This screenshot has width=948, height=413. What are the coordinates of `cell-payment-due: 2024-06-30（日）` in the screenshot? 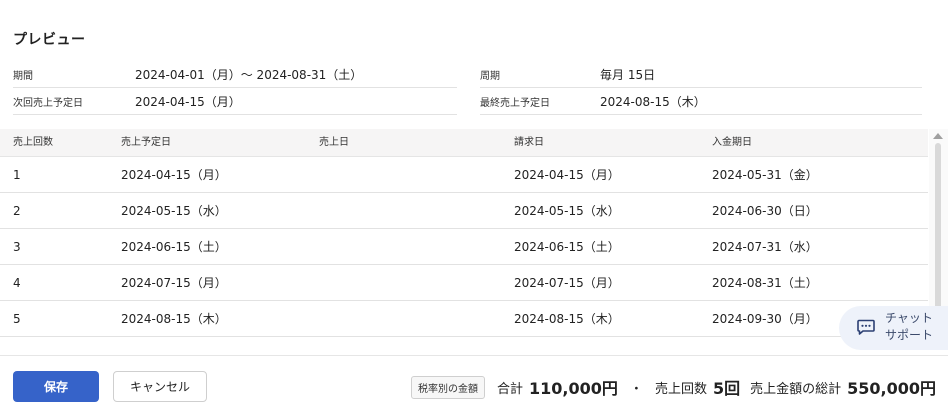 It's located at (765, 211).